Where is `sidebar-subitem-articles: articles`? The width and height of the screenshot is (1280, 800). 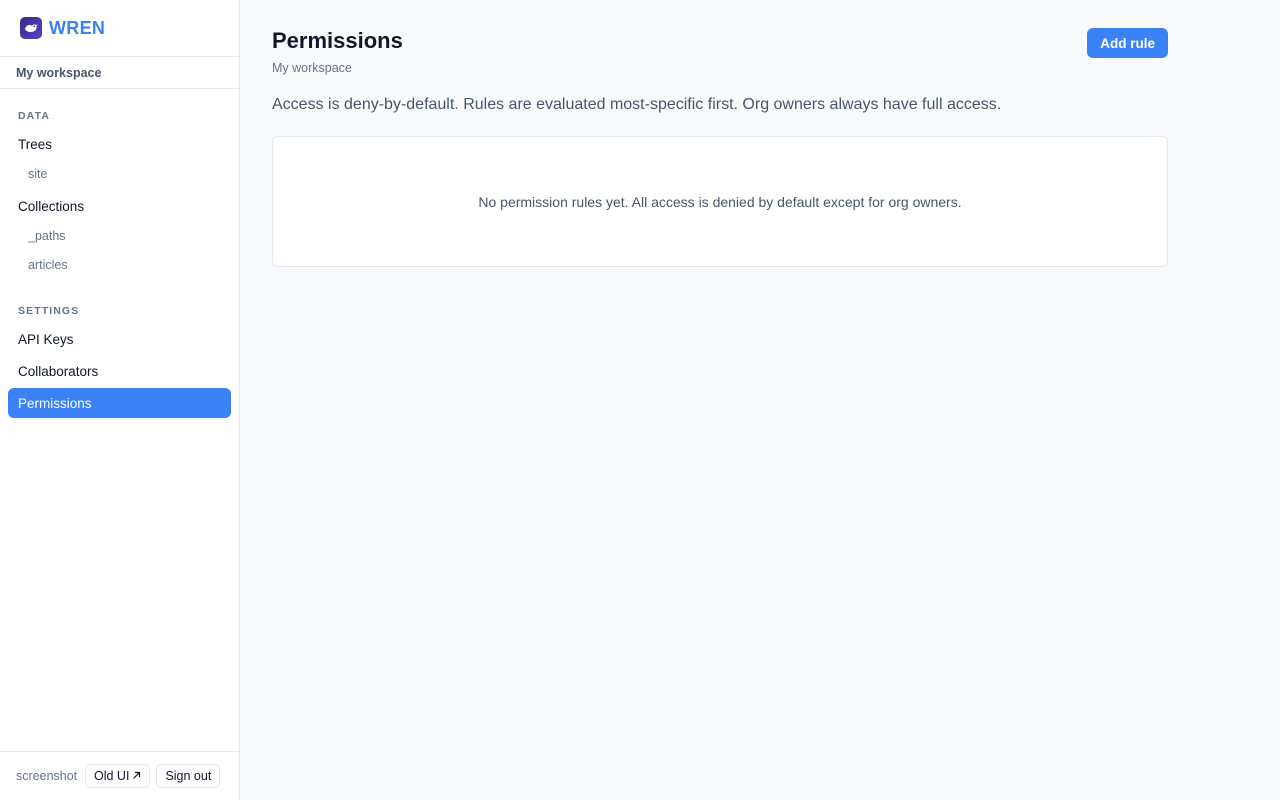 sidebar-subitem-articles: articles is located at coordinates (119, 264).